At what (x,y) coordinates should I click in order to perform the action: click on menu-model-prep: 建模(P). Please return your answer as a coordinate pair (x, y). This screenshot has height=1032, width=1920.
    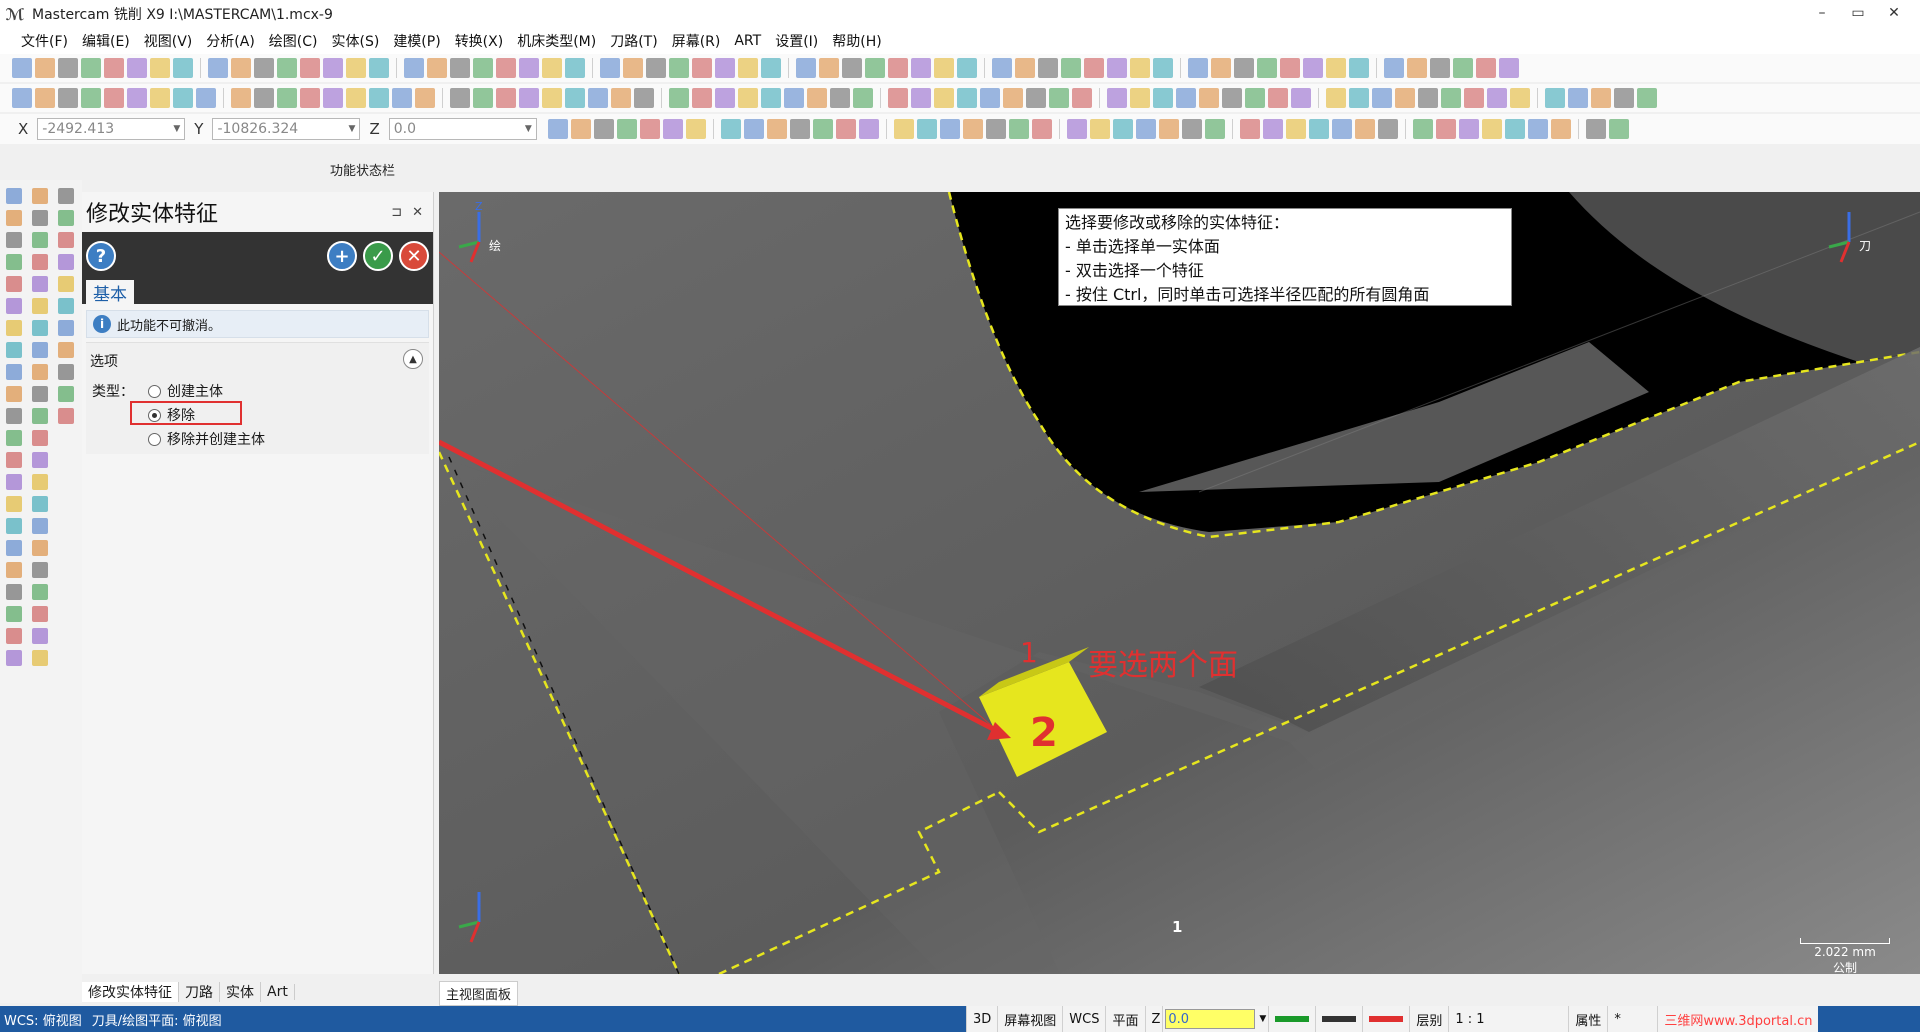
    Looking at the image, I should click on (416, 41).